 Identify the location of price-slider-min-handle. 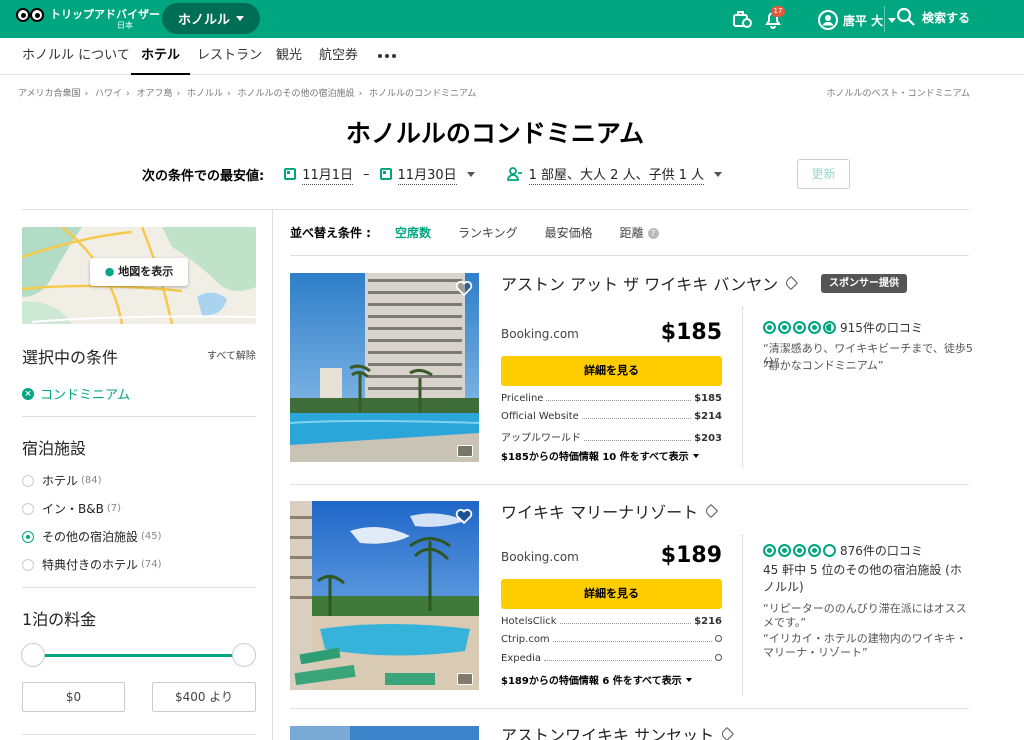
(33, 655).